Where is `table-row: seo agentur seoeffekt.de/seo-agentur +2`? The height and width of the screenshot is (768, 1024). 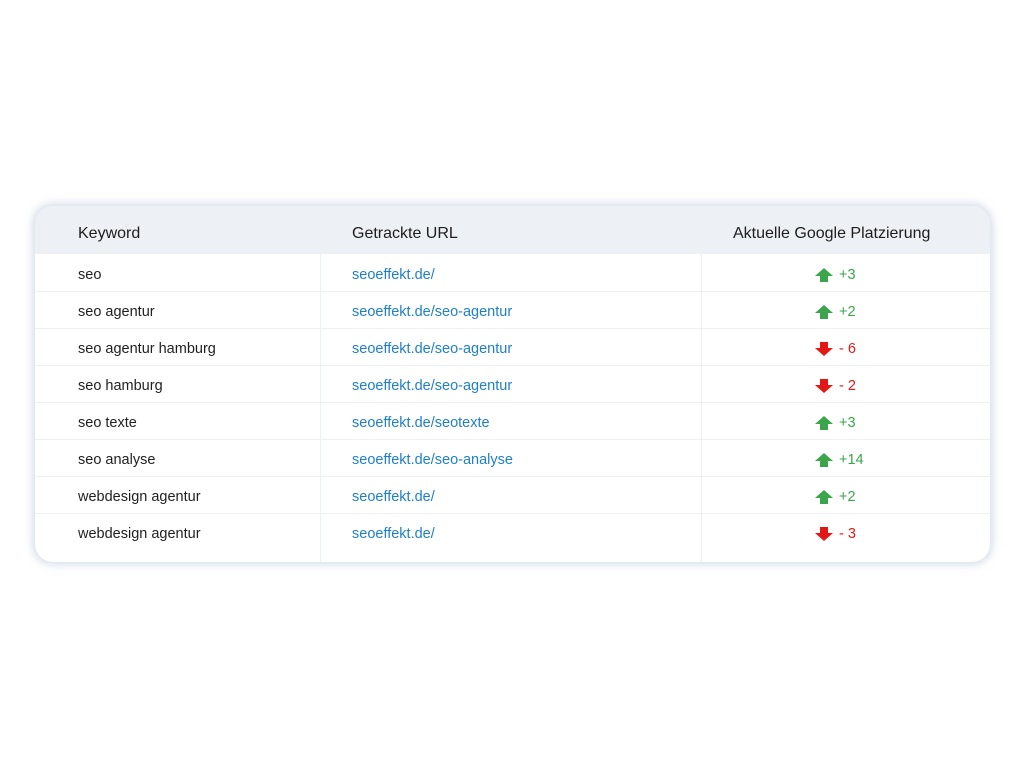
table-row: seo agentur seoeffekt.de/seo-agentur +2 is located at coordinates (512, 310).